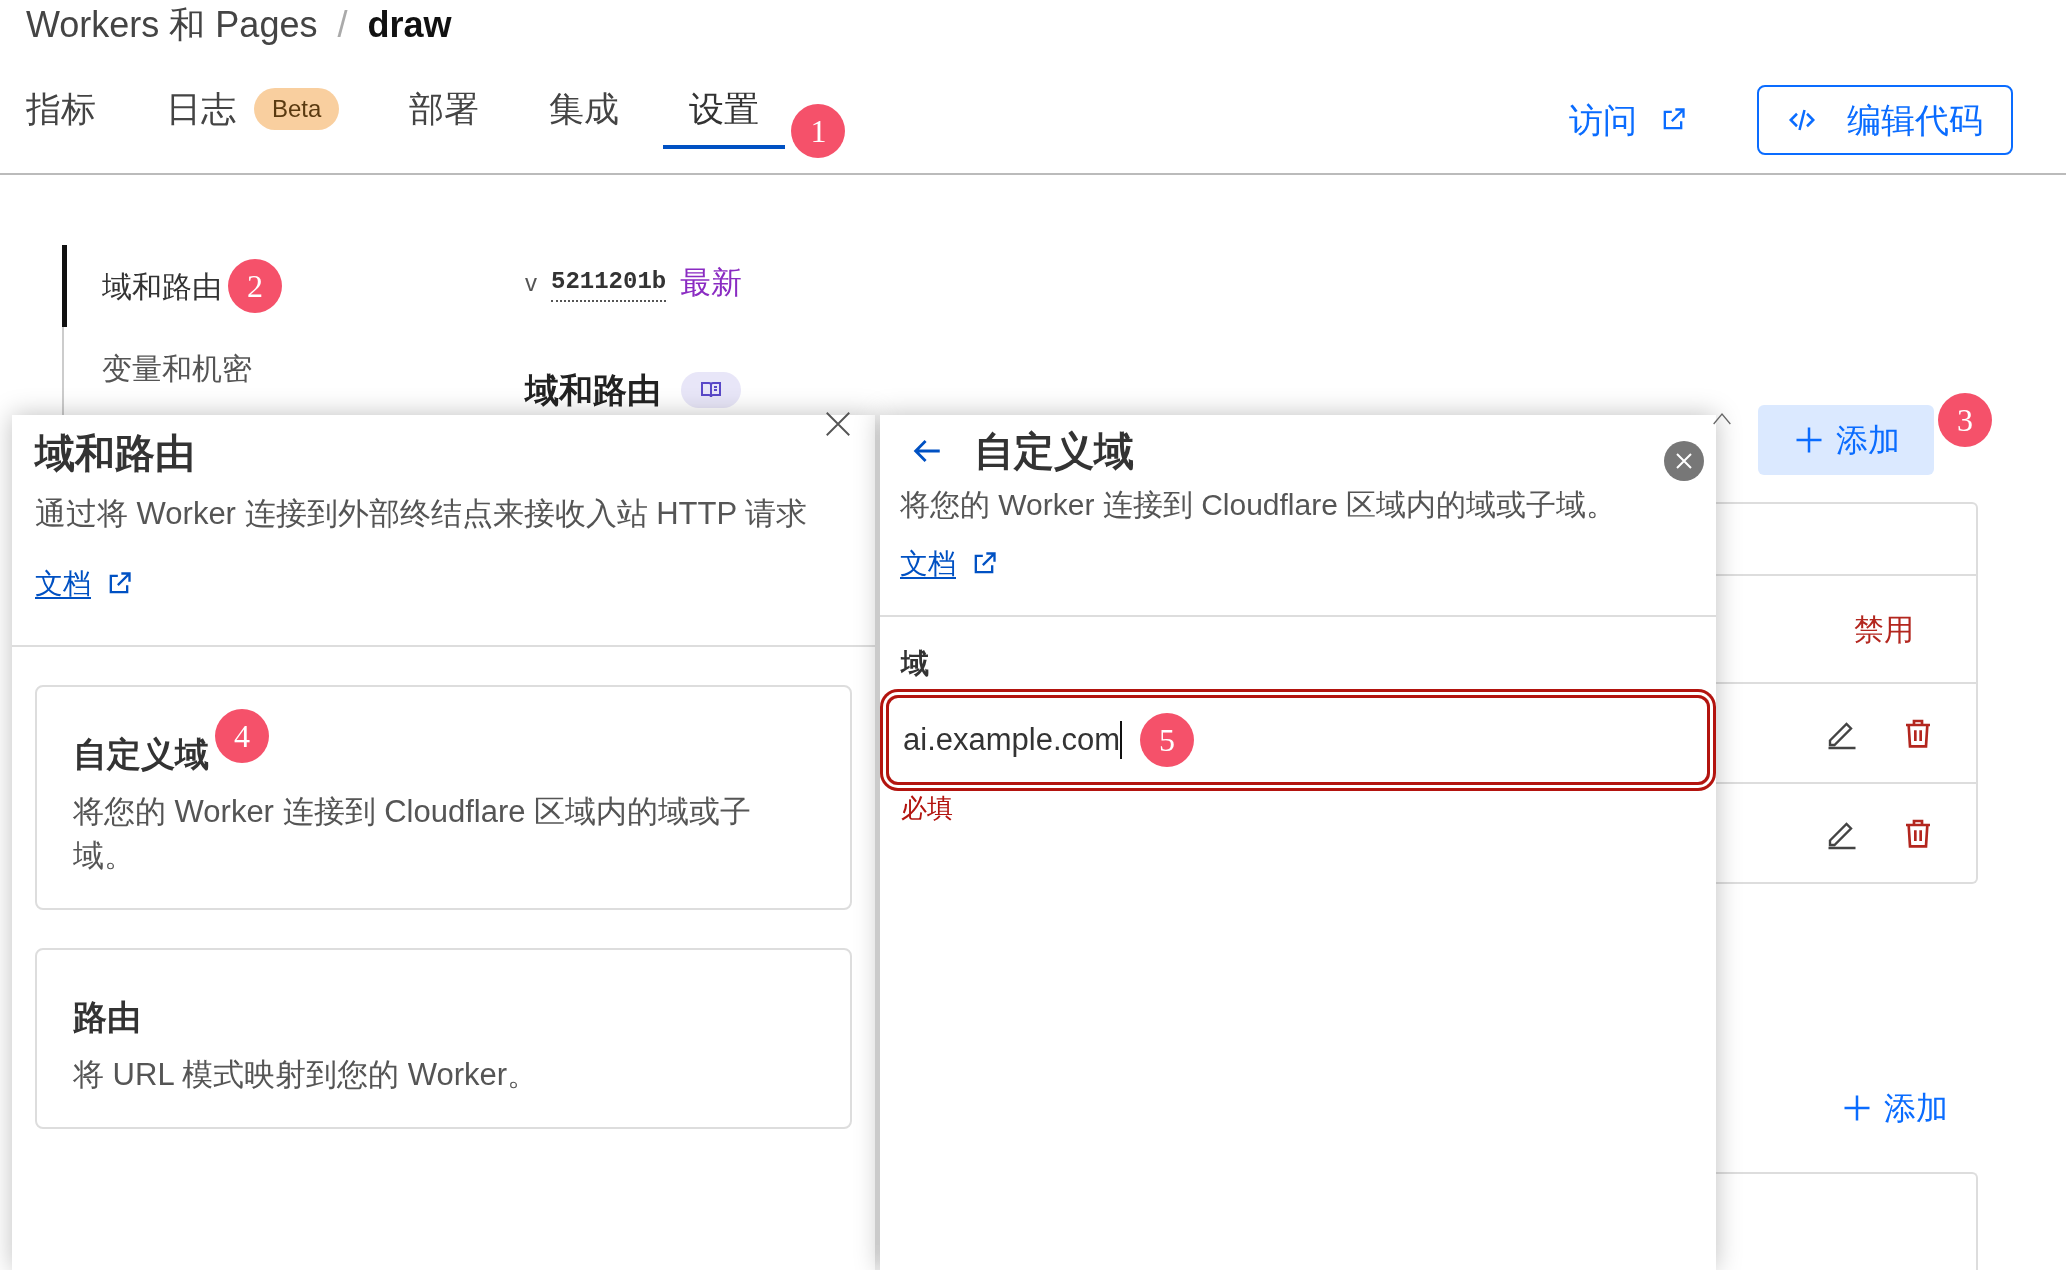 The image size is (2066, 1270). I want to click on option-title: 路由, so click(107, 1017).